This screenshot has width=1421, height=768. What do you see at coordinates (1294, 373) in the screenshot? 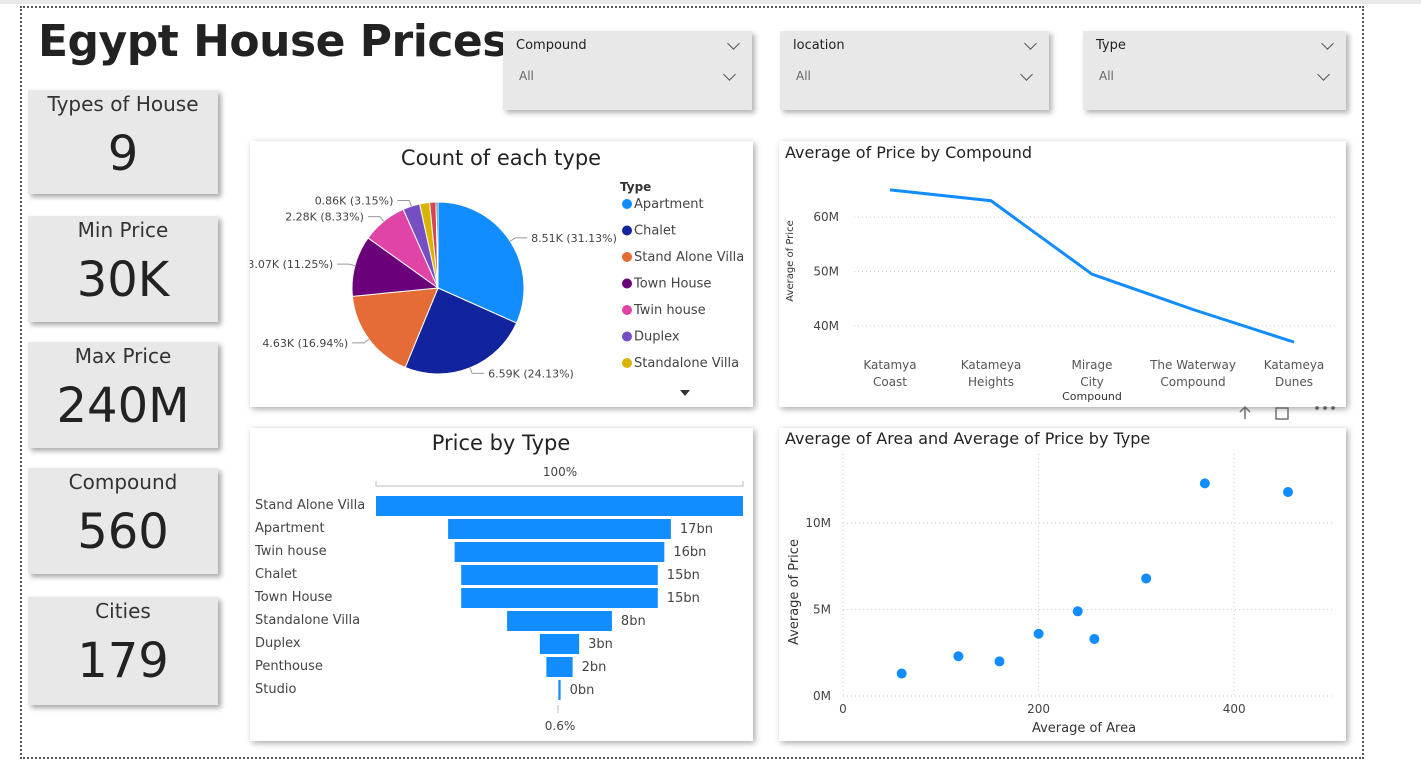
I see `line-xtick: Katameya Dunes` at bounding box center [1294, 373].